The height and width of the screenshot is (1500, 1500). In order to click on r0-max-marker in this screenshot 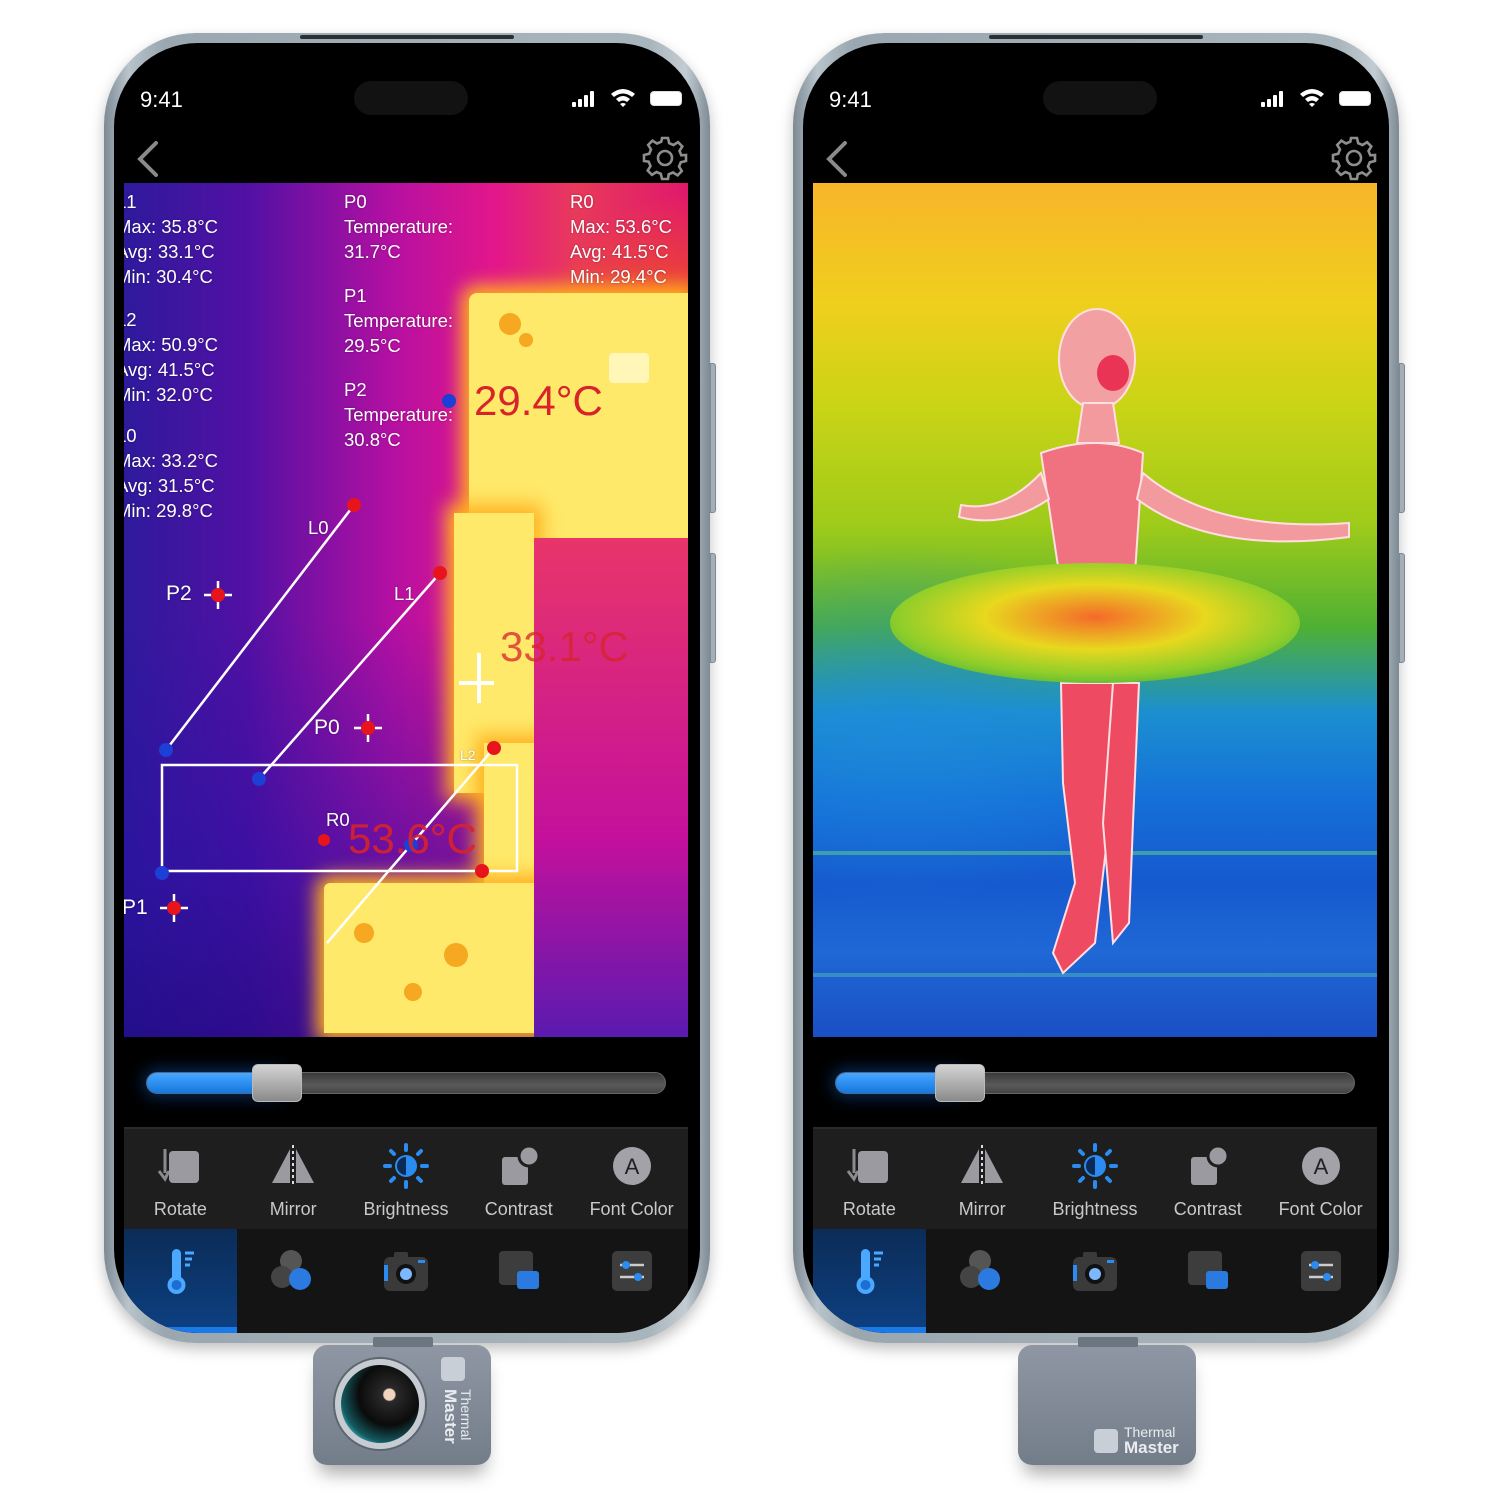, I will do `click(482, 871)`.